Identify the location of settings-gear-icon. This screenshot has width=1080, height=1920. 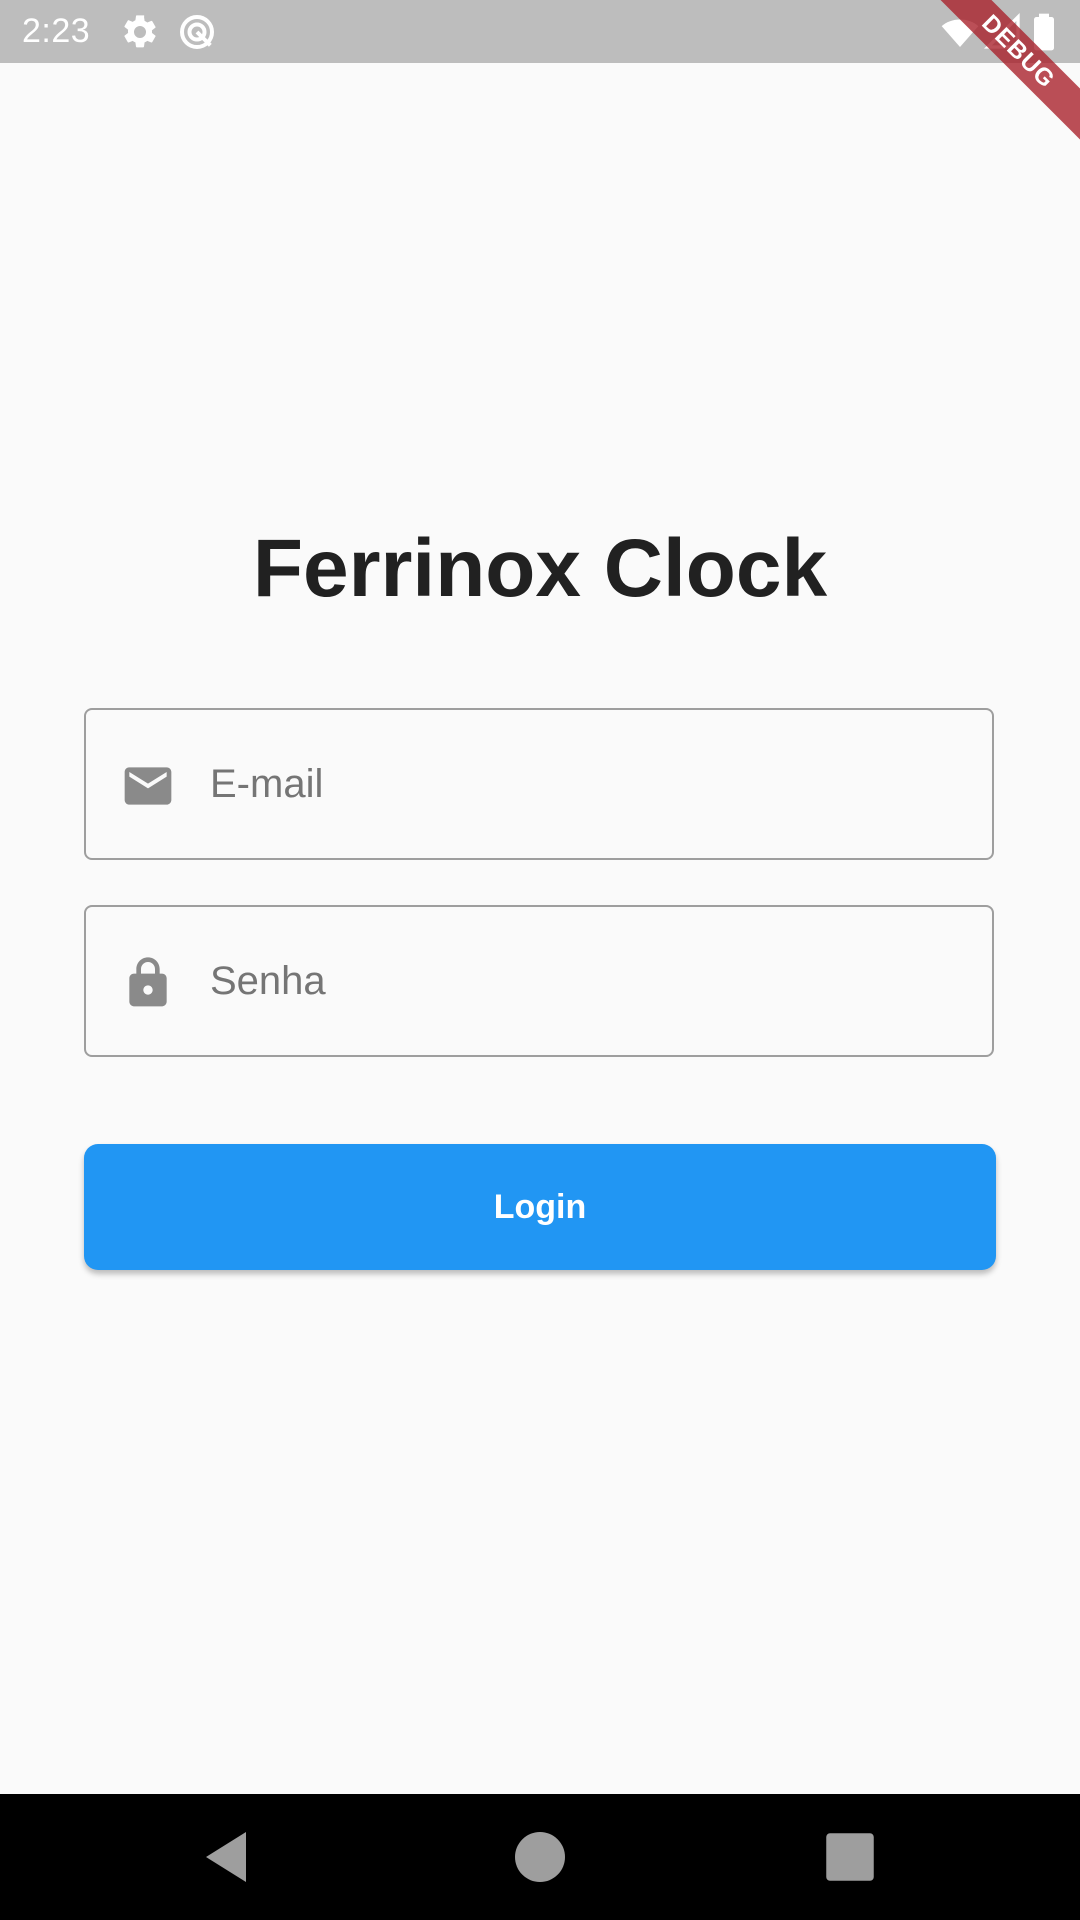
(140, 32).